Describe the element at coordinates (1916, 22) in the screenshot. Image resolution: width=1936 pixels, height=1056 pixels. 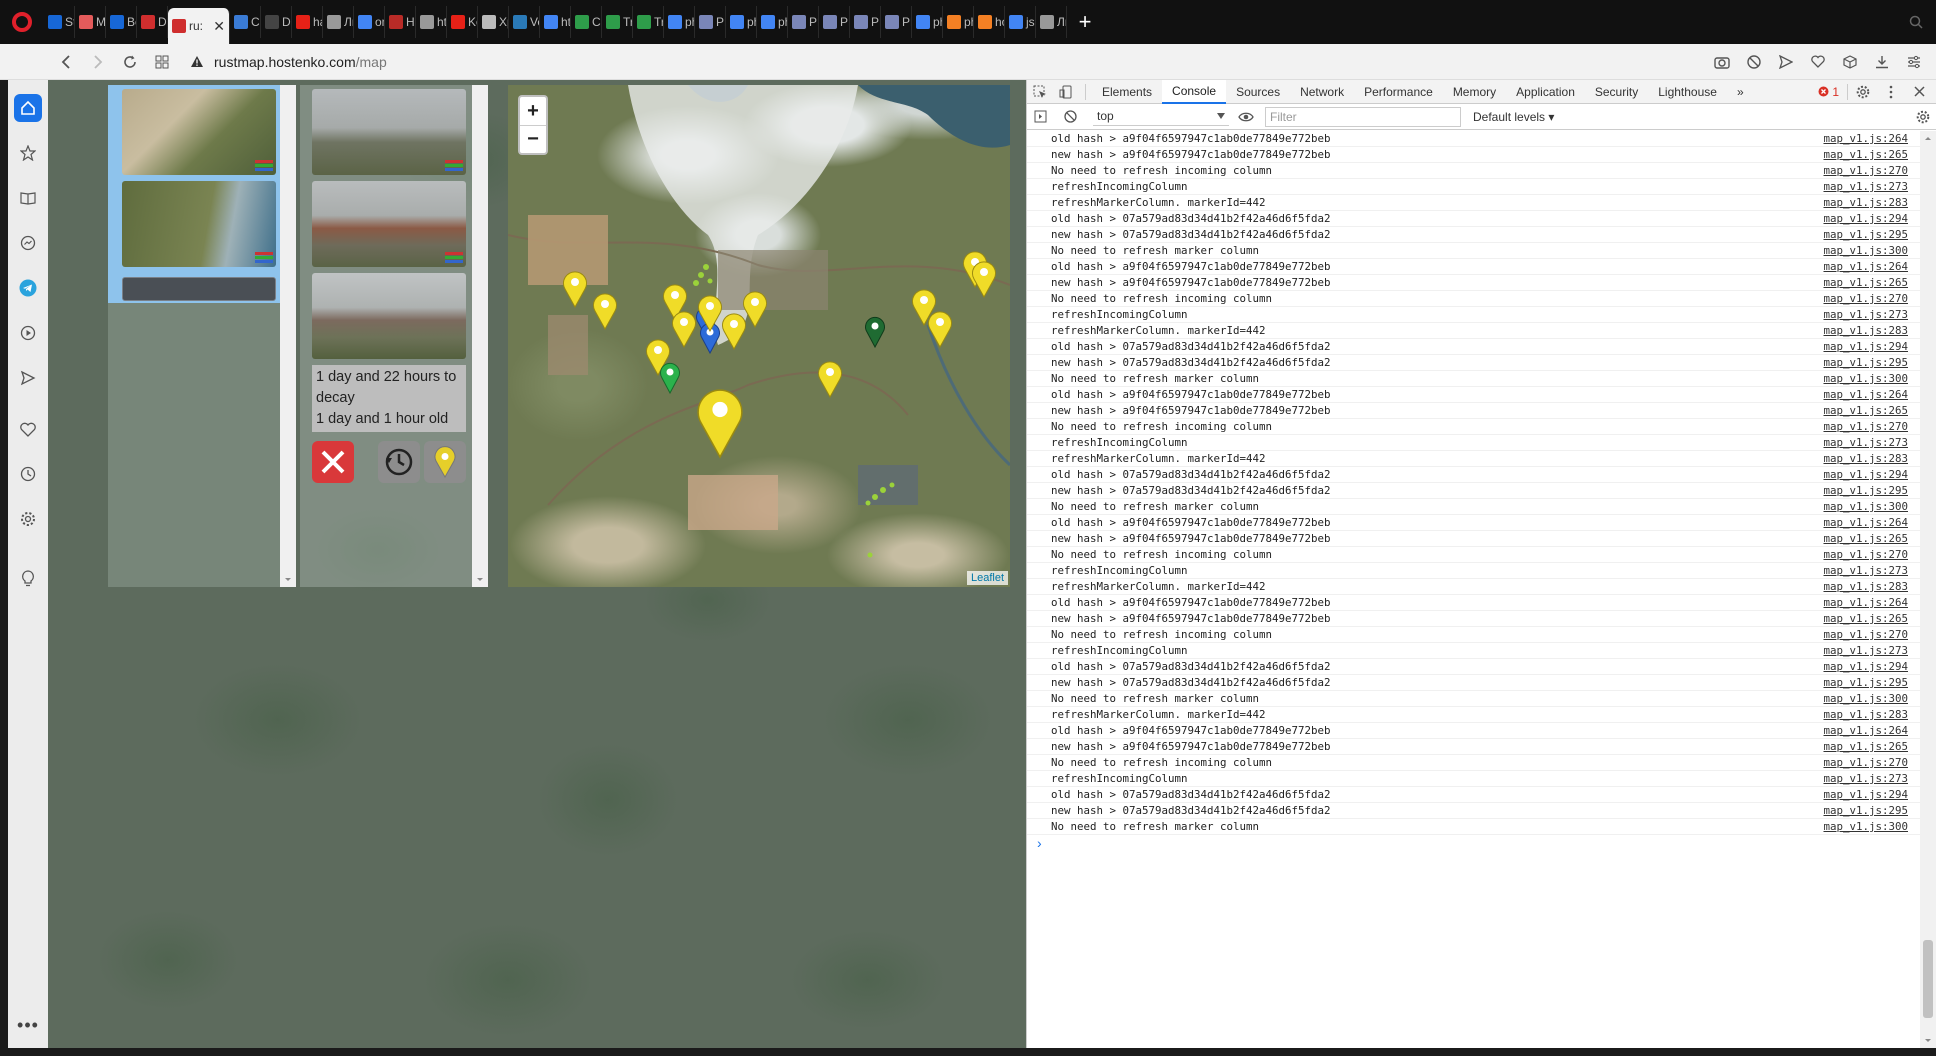
I see `tab-search-button` at that location.